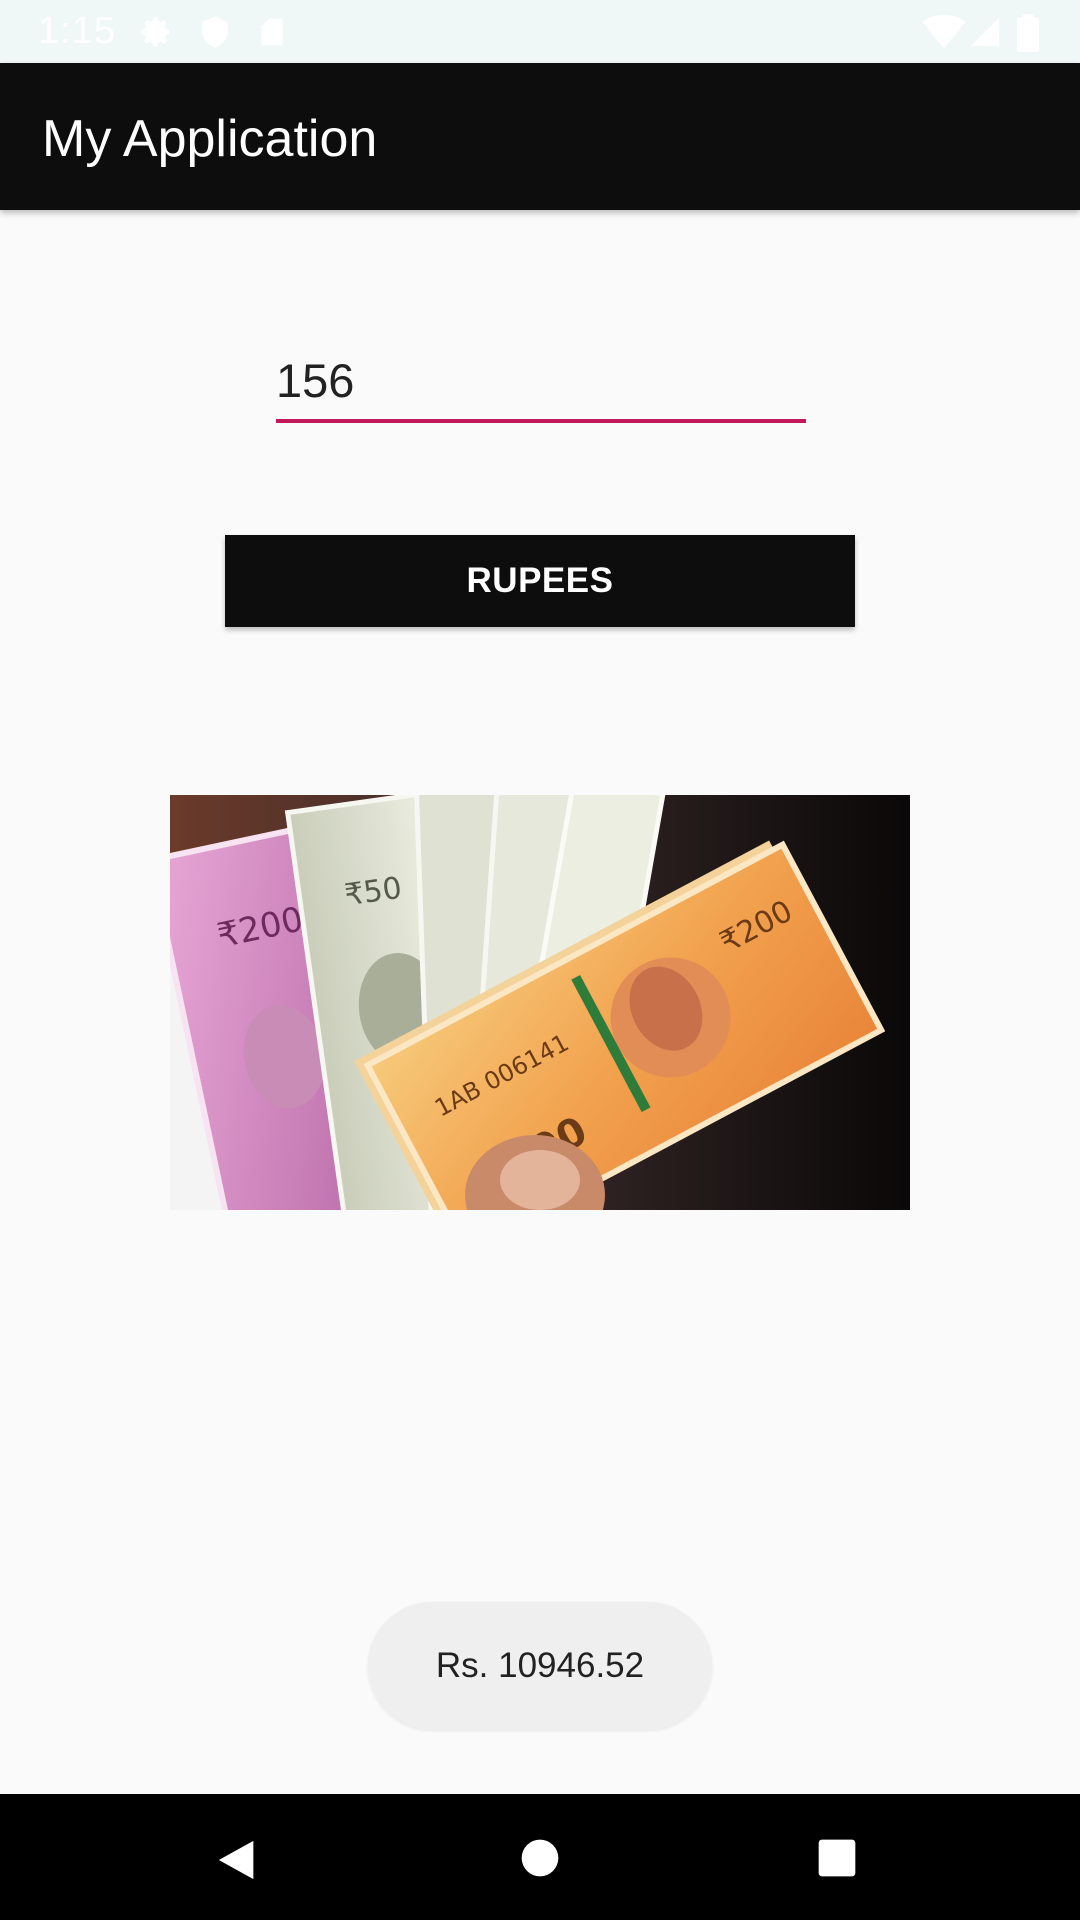 Image resolution: width=1080 pixels, height=1920 pixels. What do you see at coordinates (985, 34) in the screenshot?
I see `signal-icon` at bounding box center [985, 34].